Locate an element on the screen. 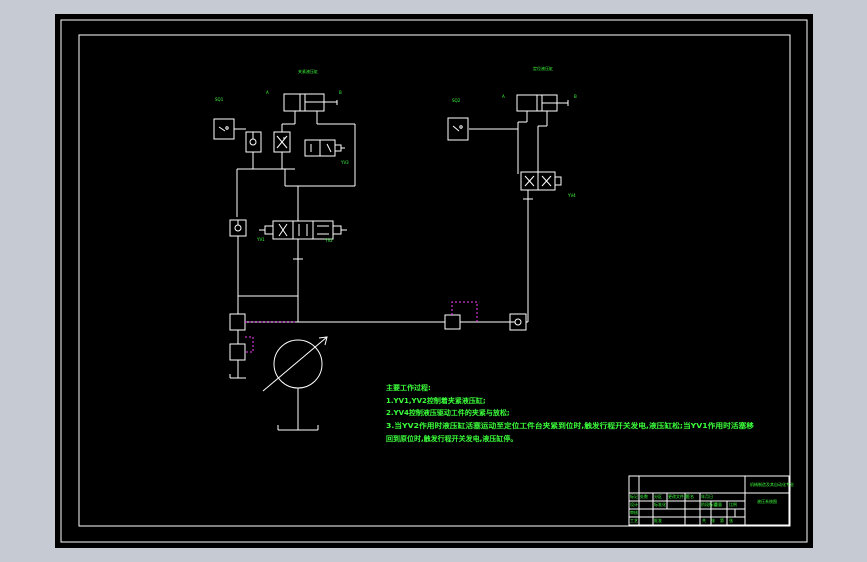 The height and width of the screenshot is (562, 867). tb-r4-c7: 第 is located at coordinates (722, 520).